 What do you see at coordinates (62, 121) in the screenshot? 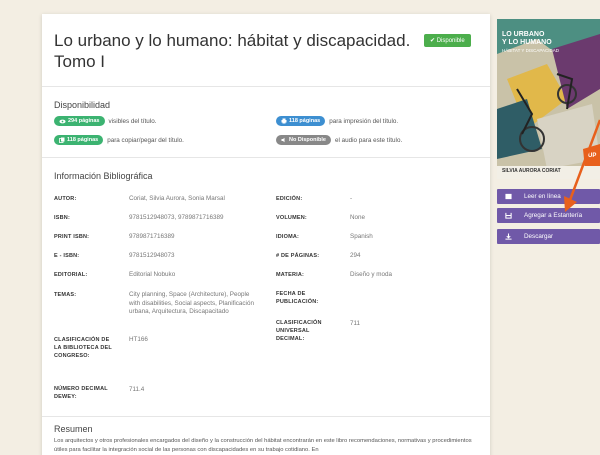
I see `eye-icon` at bounding box center [62, 121].